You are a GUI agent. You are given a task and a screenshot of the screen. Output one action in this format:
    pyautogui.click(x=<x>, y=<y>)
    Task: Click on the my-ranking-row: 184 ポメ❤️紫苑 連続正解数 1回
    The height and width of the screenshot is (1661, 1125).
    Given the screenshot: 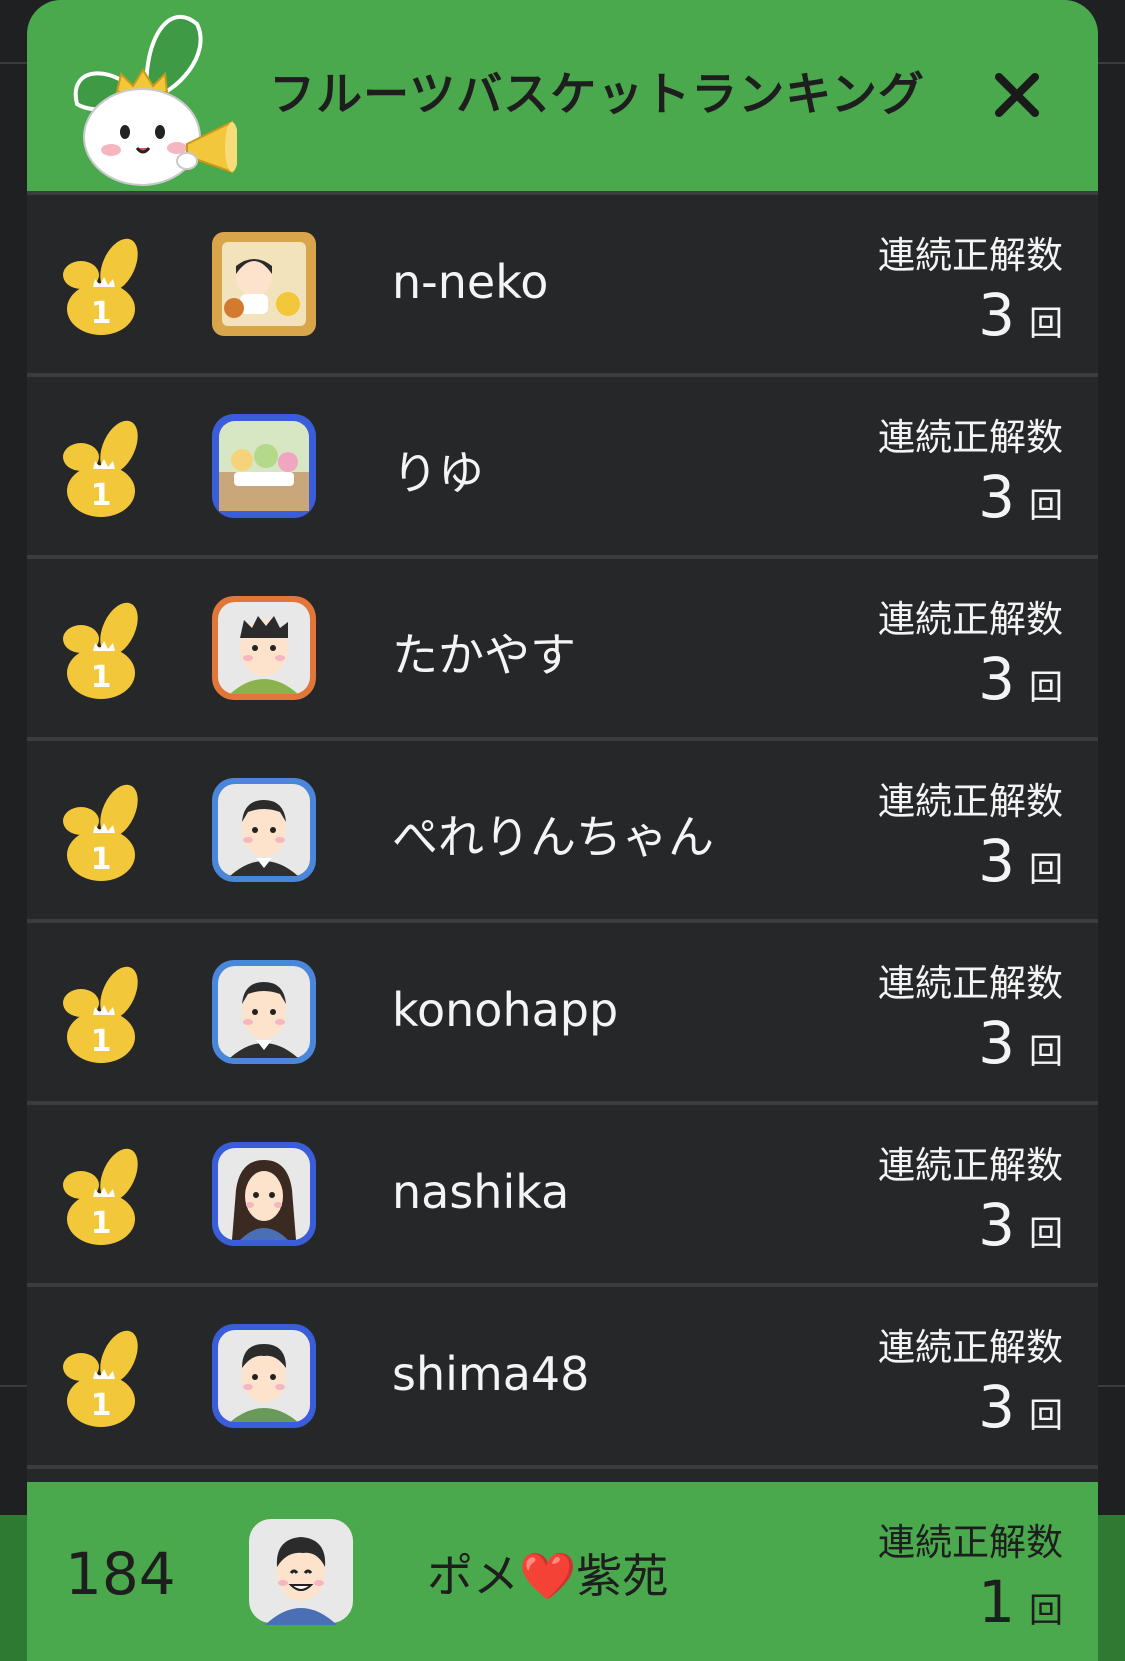 What is the action you would take?
    pyautogui.click(x=562, y=1571)
    